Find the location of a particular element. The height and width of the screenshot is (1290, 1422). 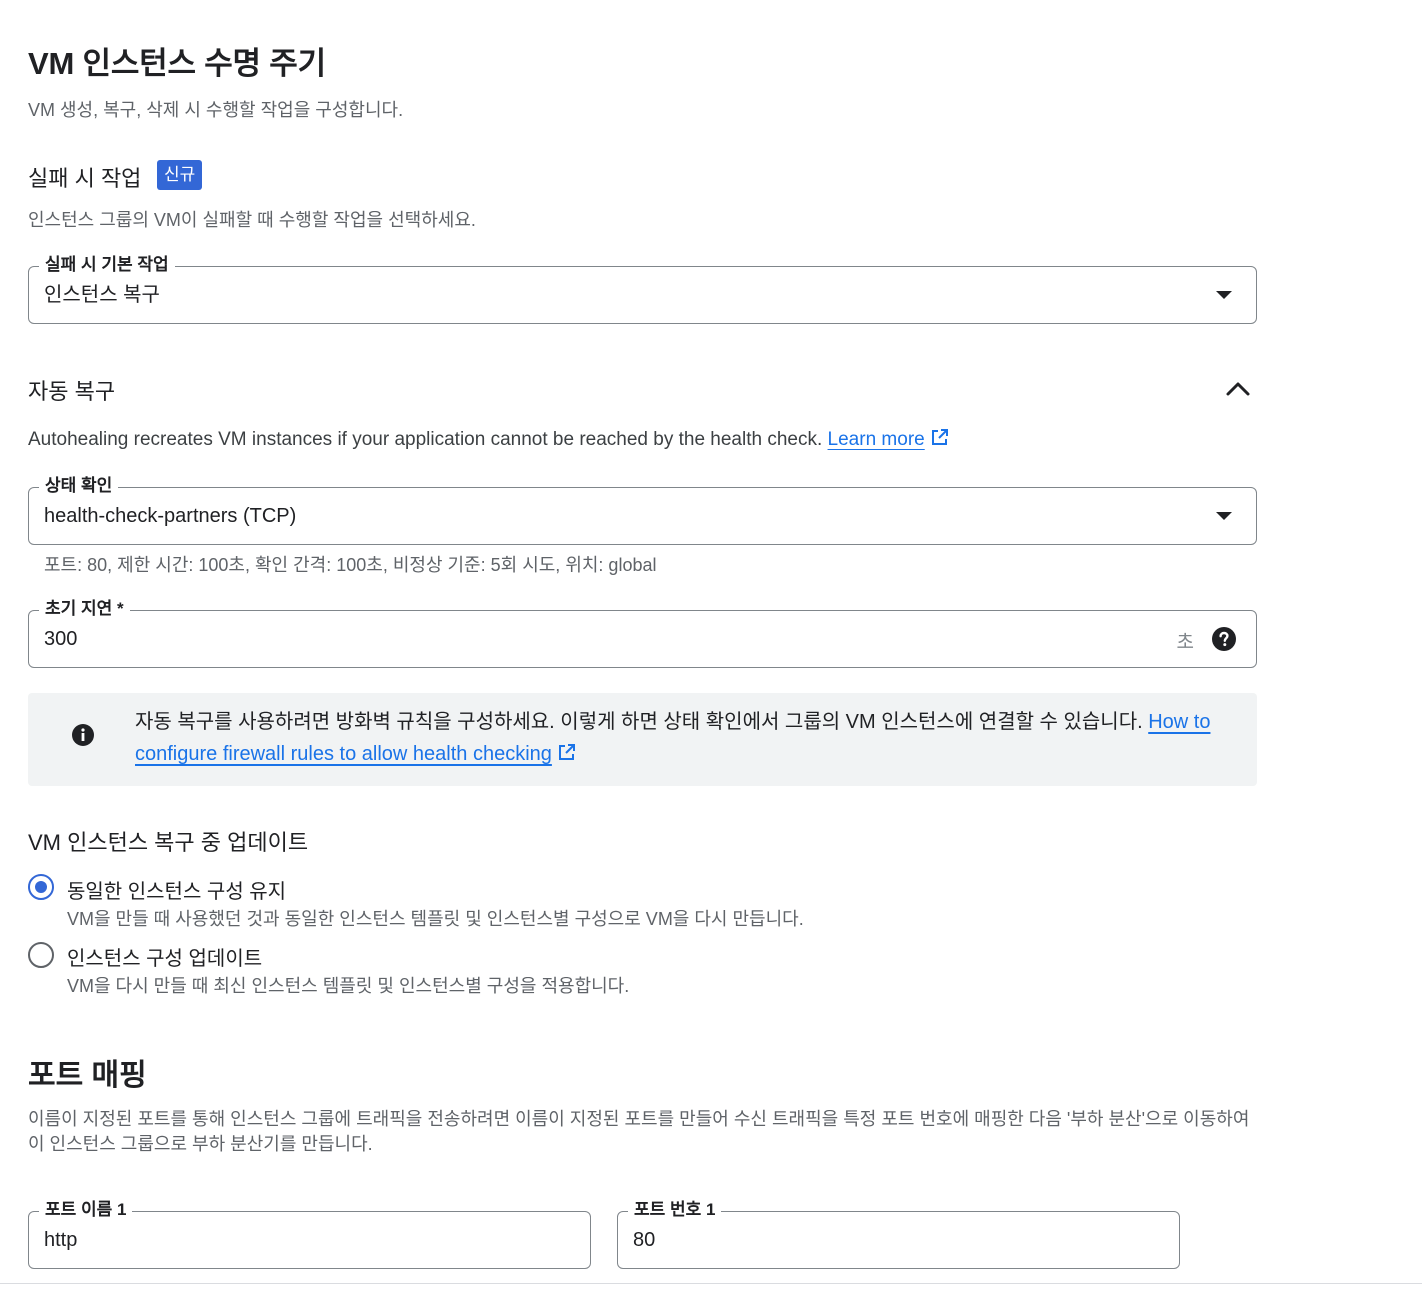

update-during-repair-title: VM 인스턴스 복구 중 업데이트 is located at coordinates (168, 842).